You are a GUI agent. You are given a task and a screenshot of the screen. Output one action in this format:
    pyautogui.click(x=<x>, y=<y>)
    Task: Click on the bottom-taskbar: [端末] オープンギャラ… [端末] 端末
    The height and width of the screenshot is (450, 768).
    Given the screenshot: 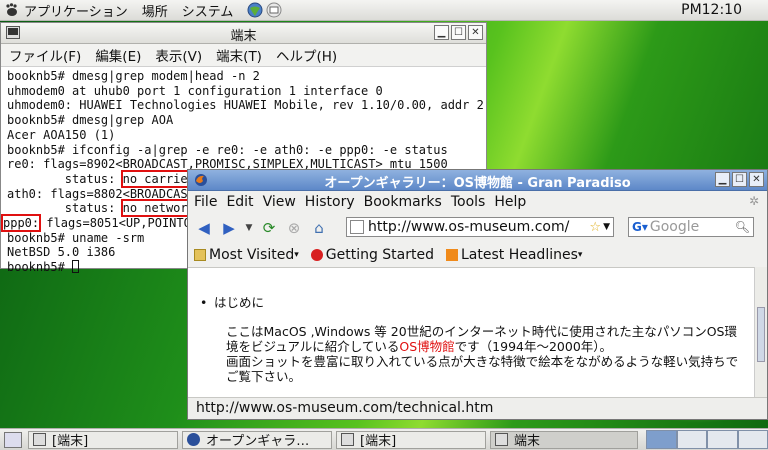 What is the action you would take?
    pyautogui.click(x=384, y=439)
    